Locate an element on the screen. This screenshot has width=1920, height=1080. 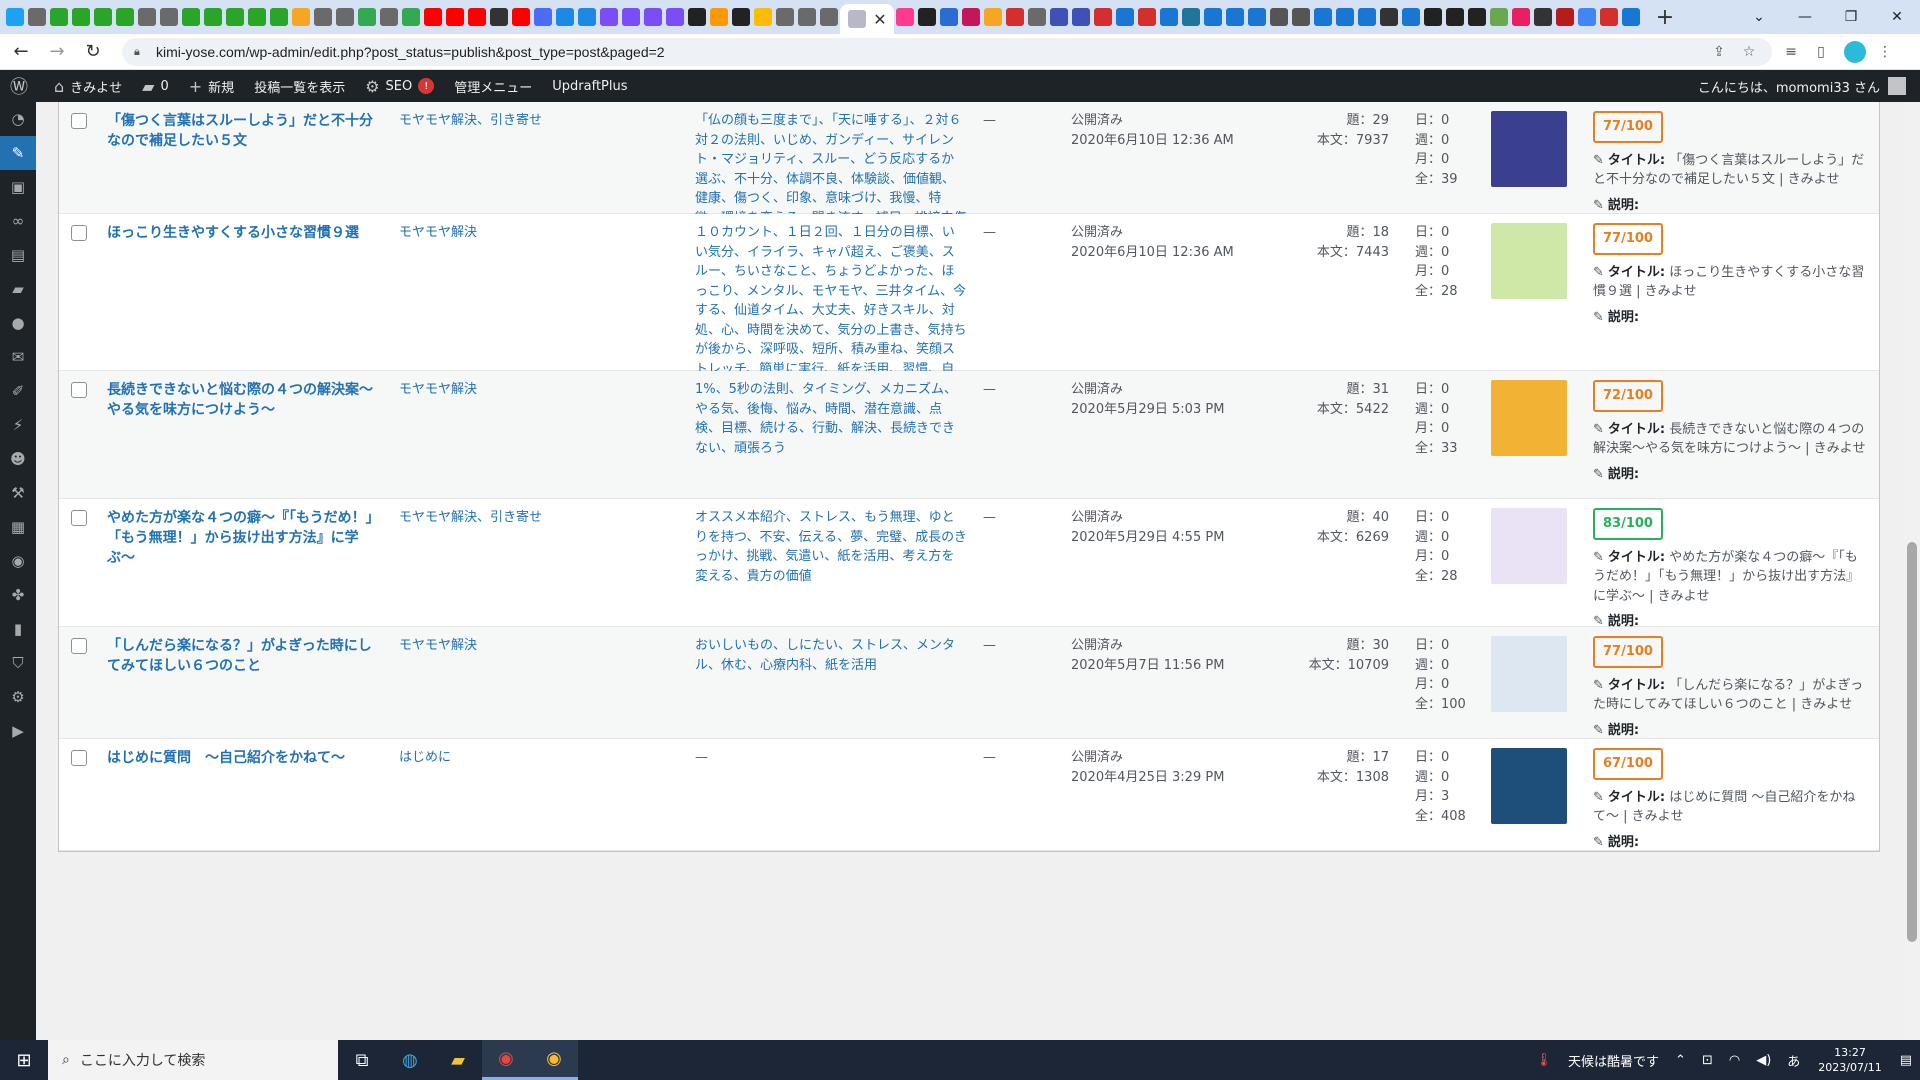
post-categories: モヤモヤ解決 is located at coordinates (539, 434).